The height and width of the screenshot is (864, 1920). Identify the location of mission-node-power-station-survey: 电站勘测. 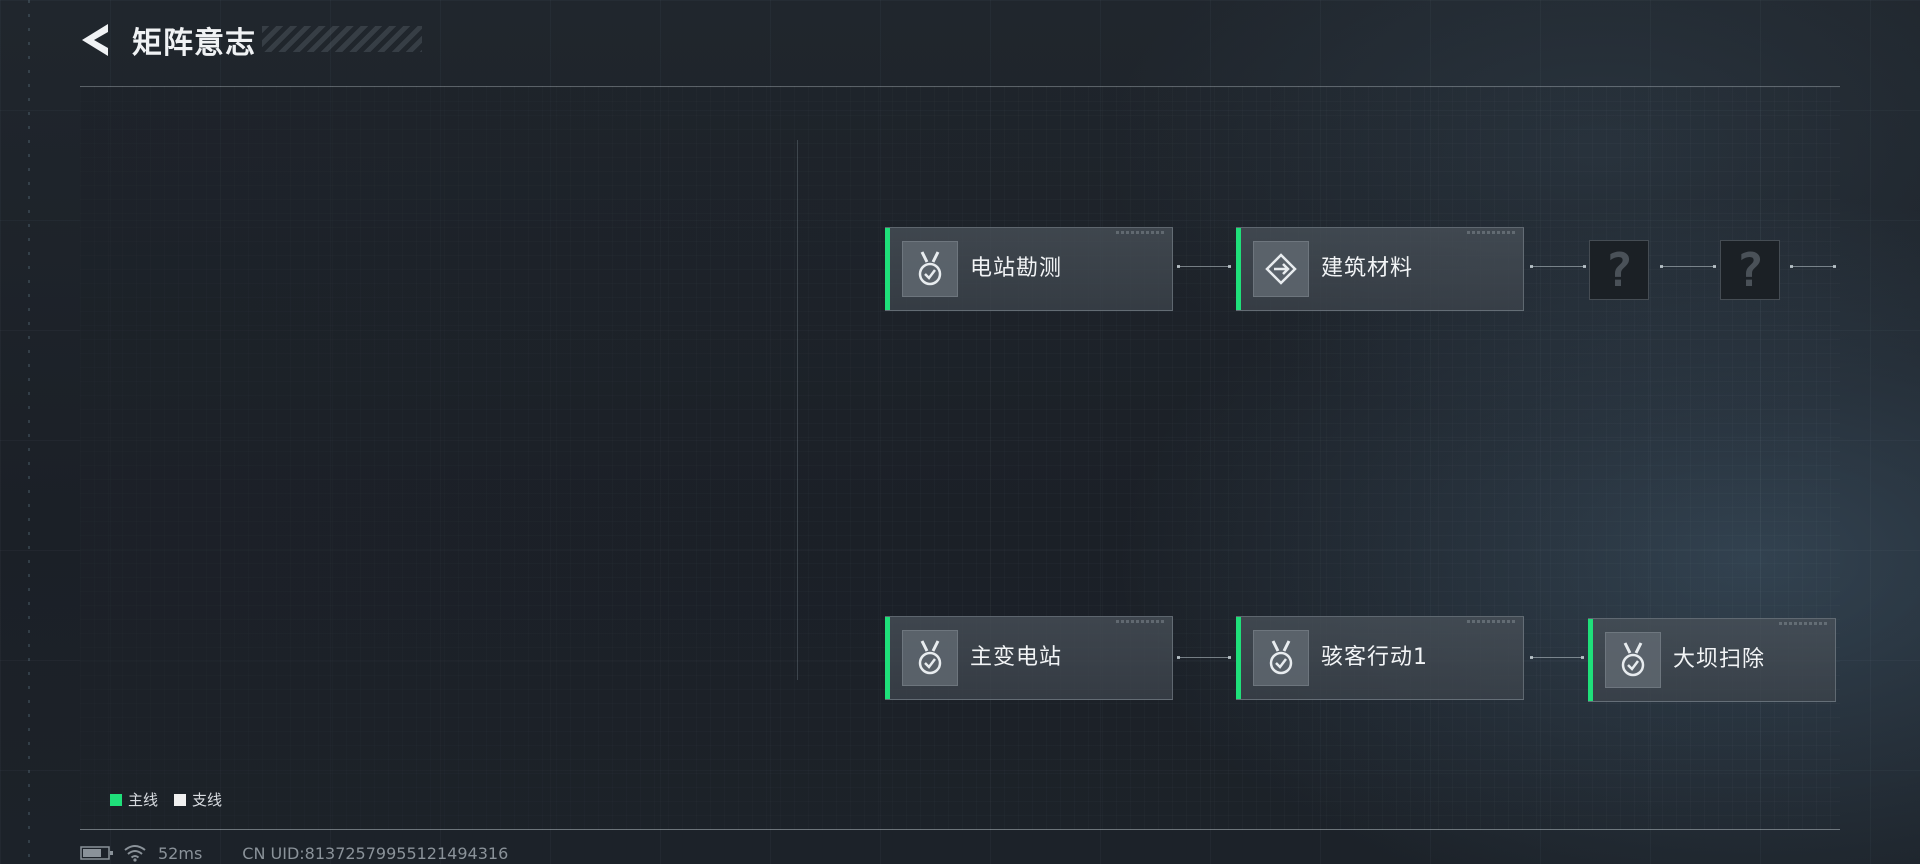
(1029, 269).